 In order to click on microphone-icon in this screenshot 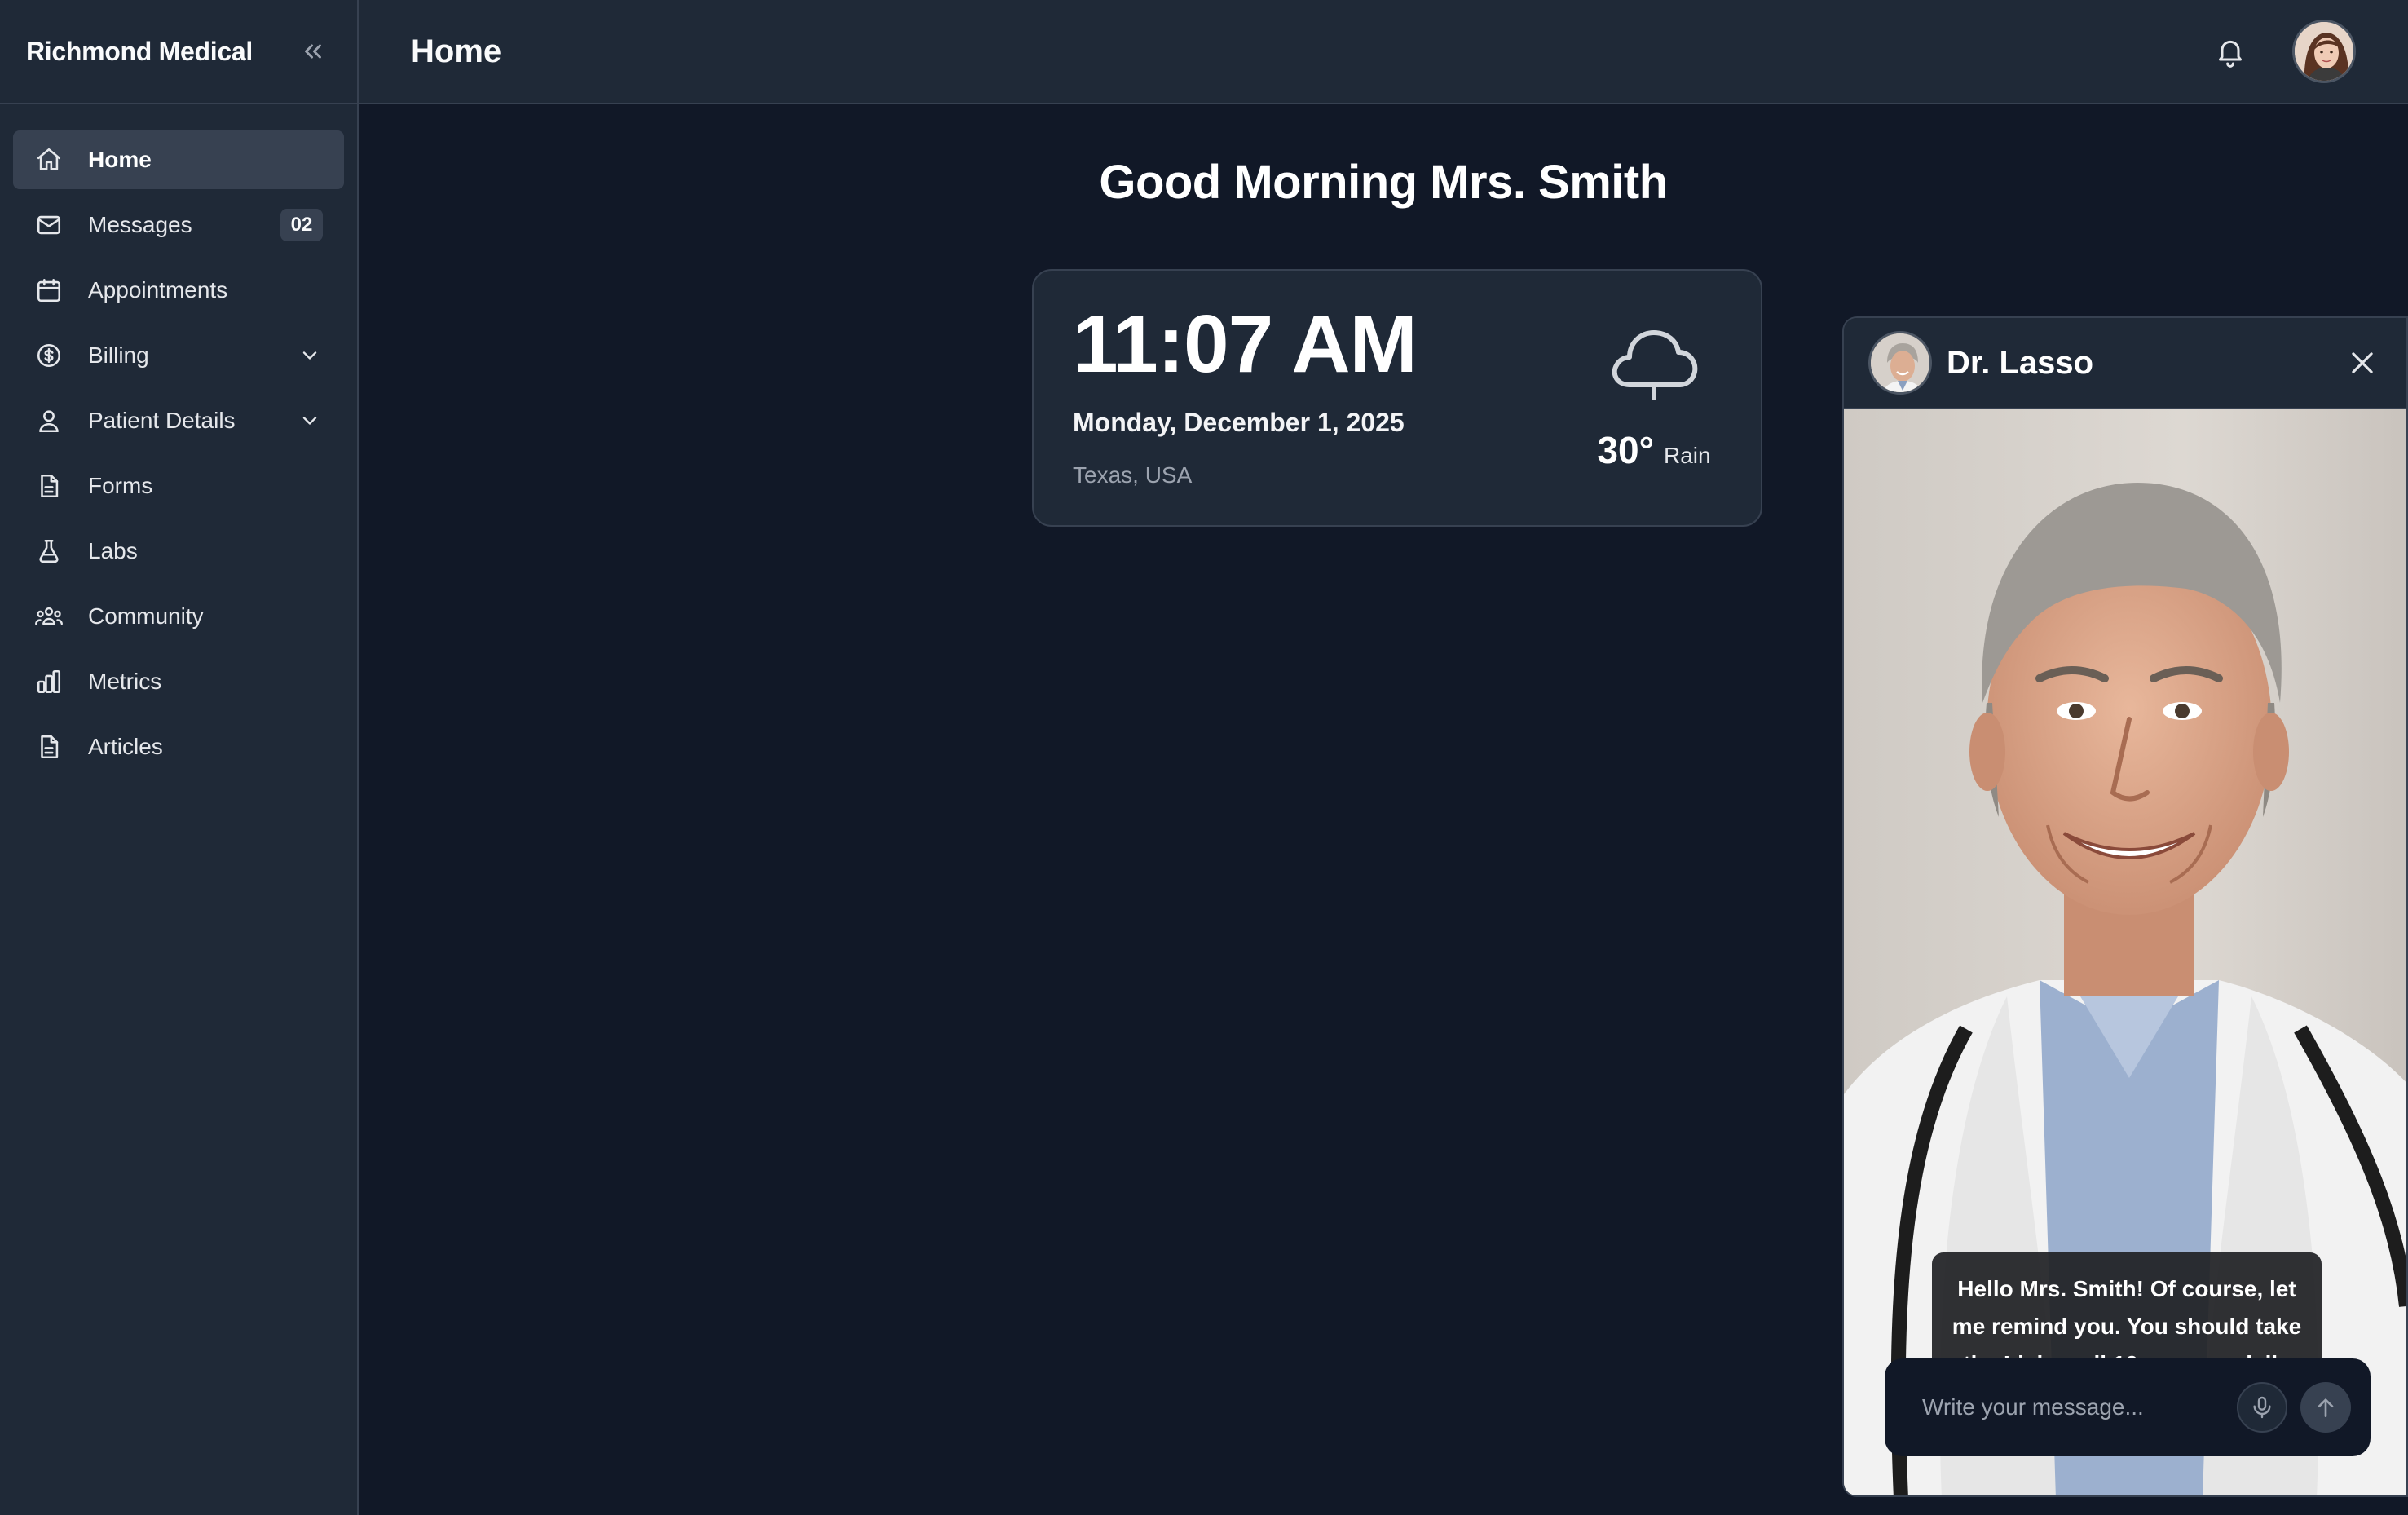, I will do `click(2262, 1407)`.